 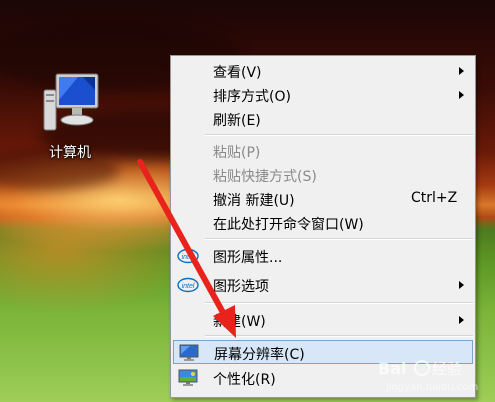 What do you see at coordinates (323, 175) in the screenshot?
I see `menu-item-paste-shortcut: 粘贴快捷方式(S)` at bounding box center [323, 175].